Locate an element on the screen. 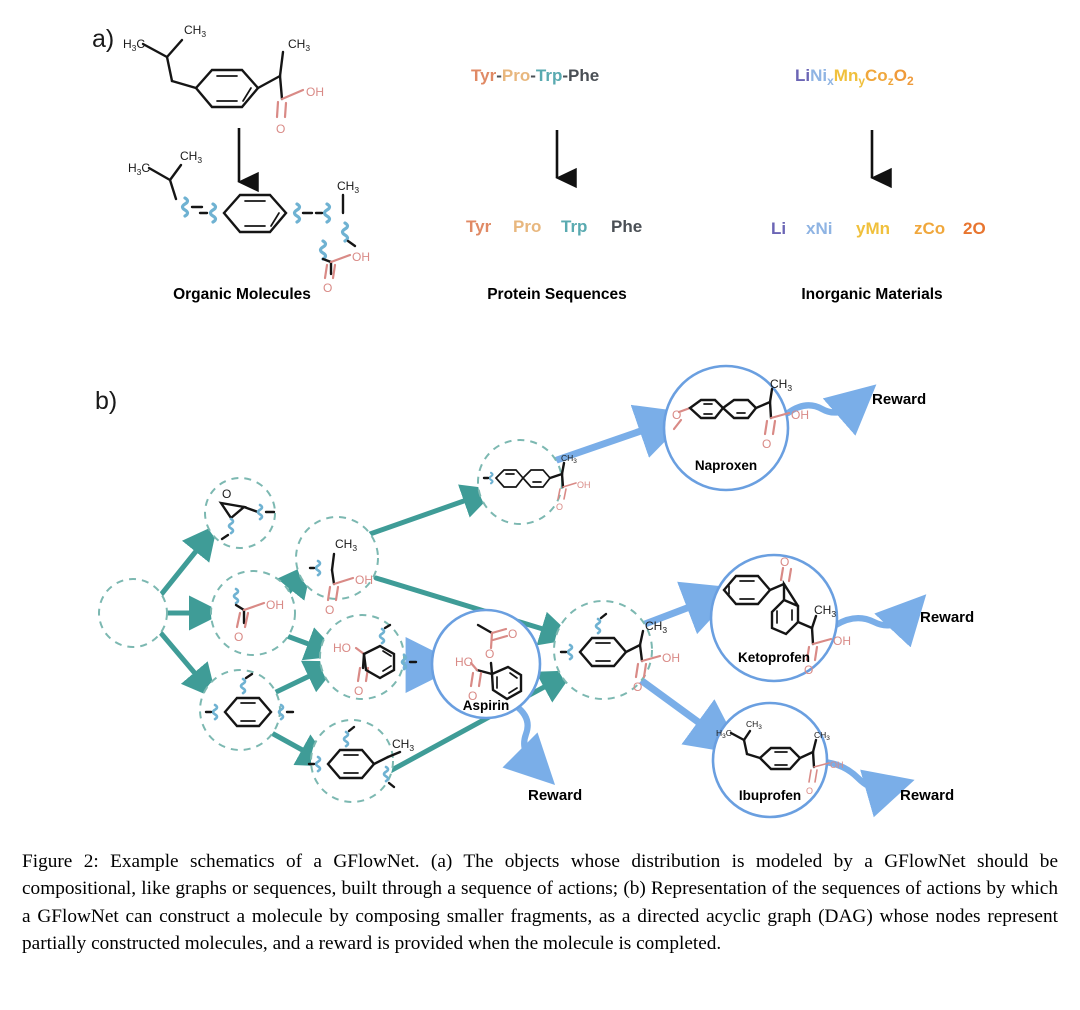 This screenshot has height=1010, width=1080. atom-oh-ibuprofen: OH is located at coordinates (837, 765).